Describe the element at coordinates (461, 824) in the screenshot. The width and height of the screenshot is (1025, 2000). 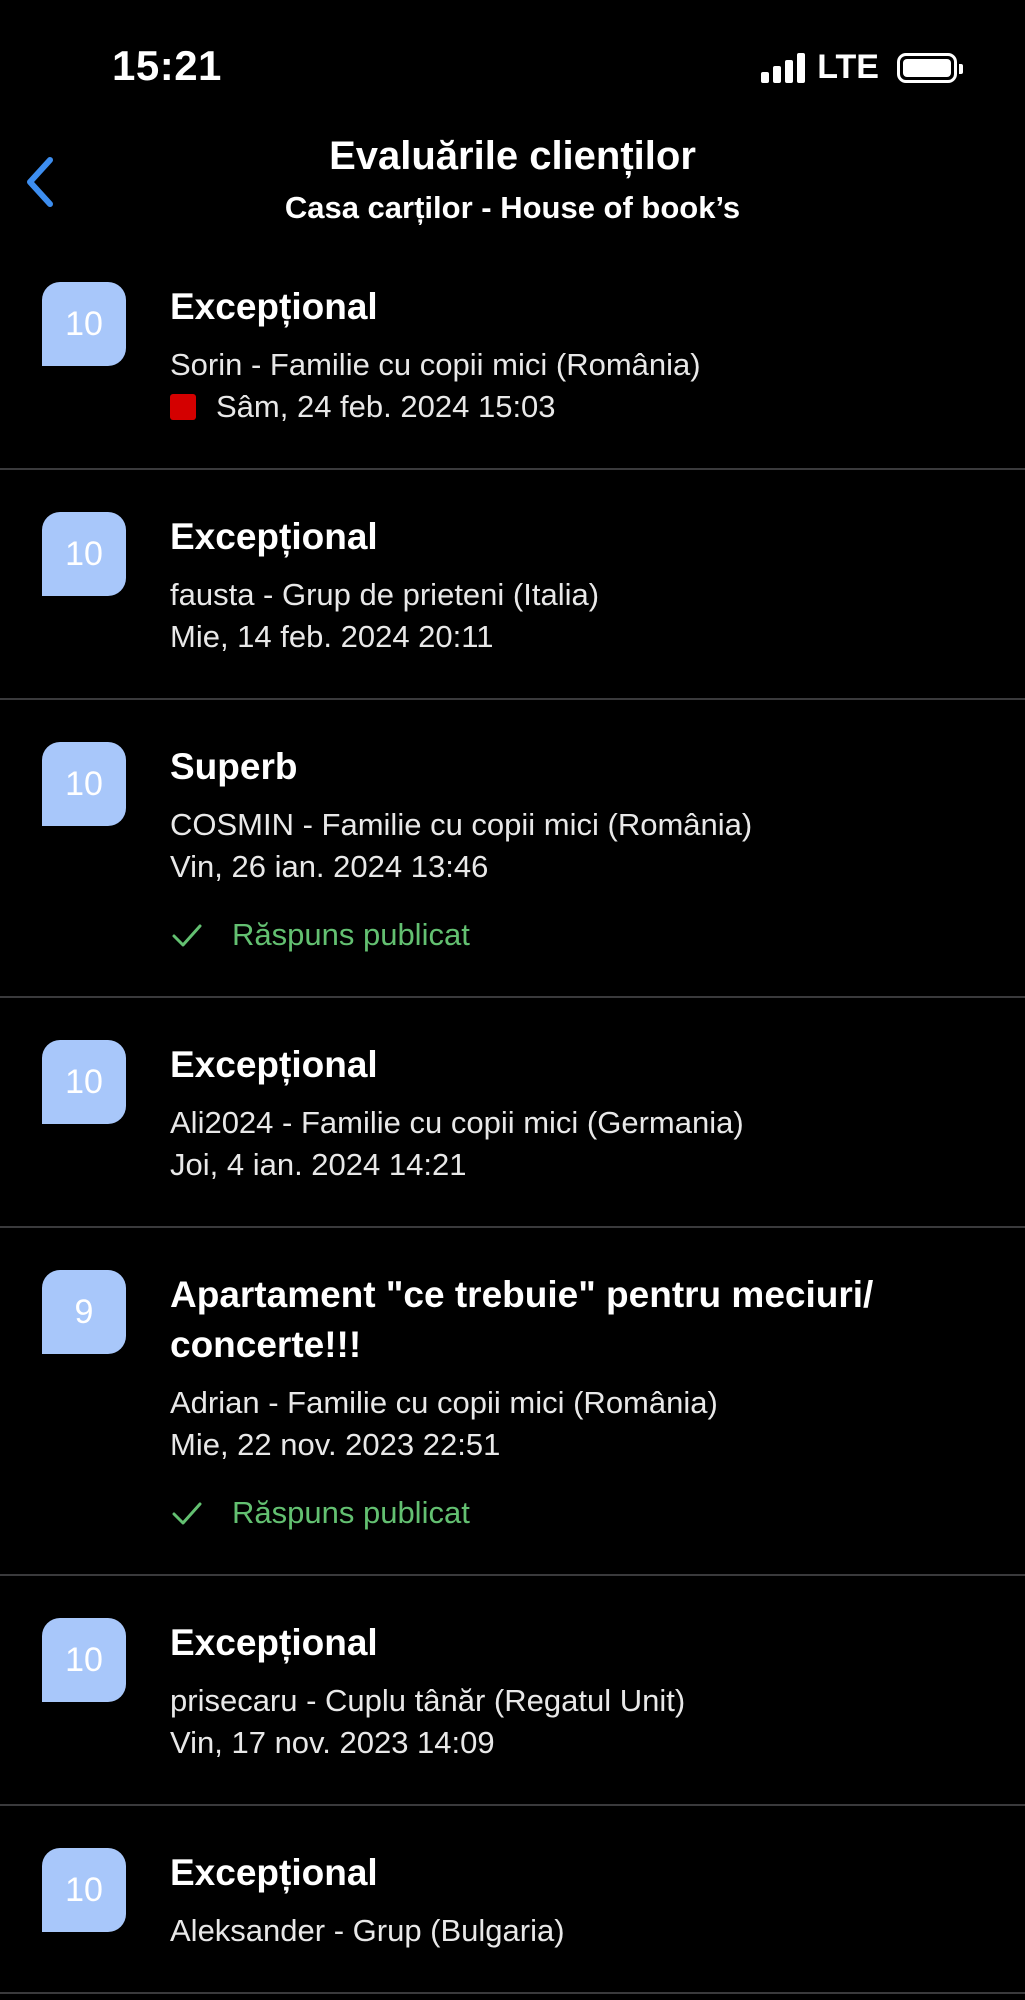
I see `review-author: COSMIN - Familie cu copii mici (România)` at that location.